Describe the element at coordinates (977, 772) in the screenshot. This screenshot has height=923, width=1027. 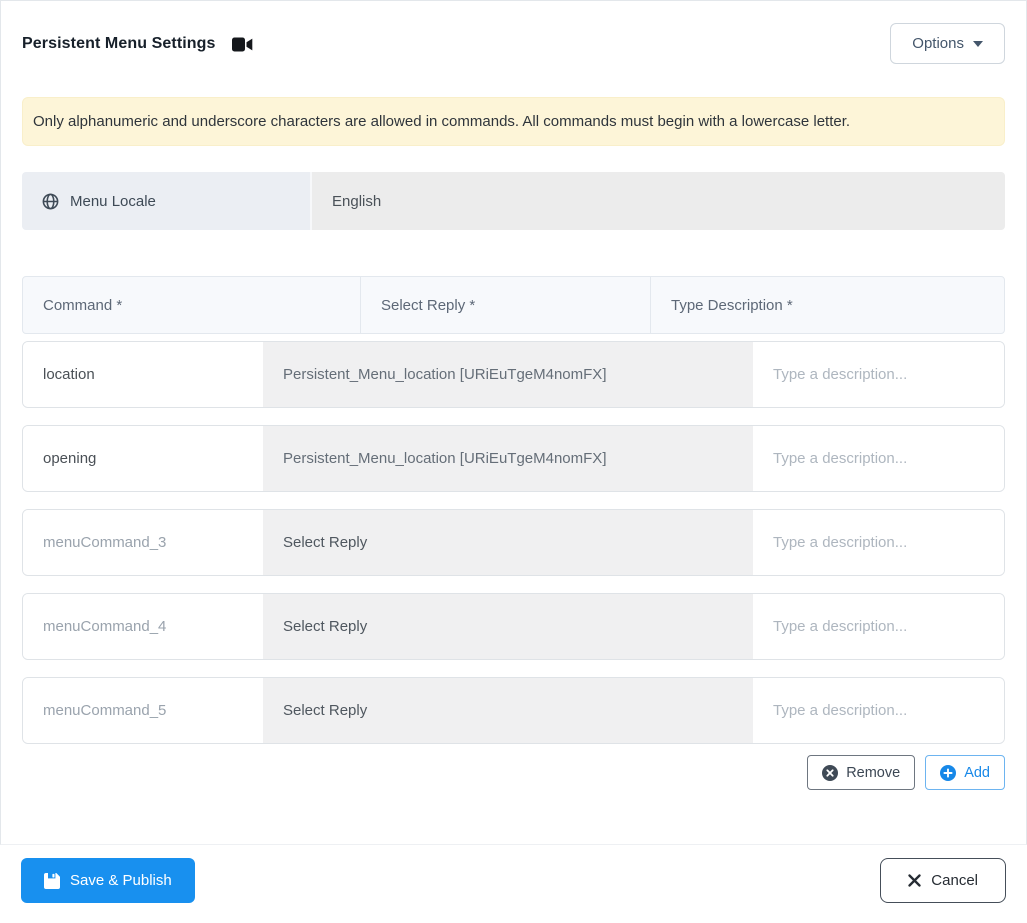
I see `add-button-label: Add` at that location.